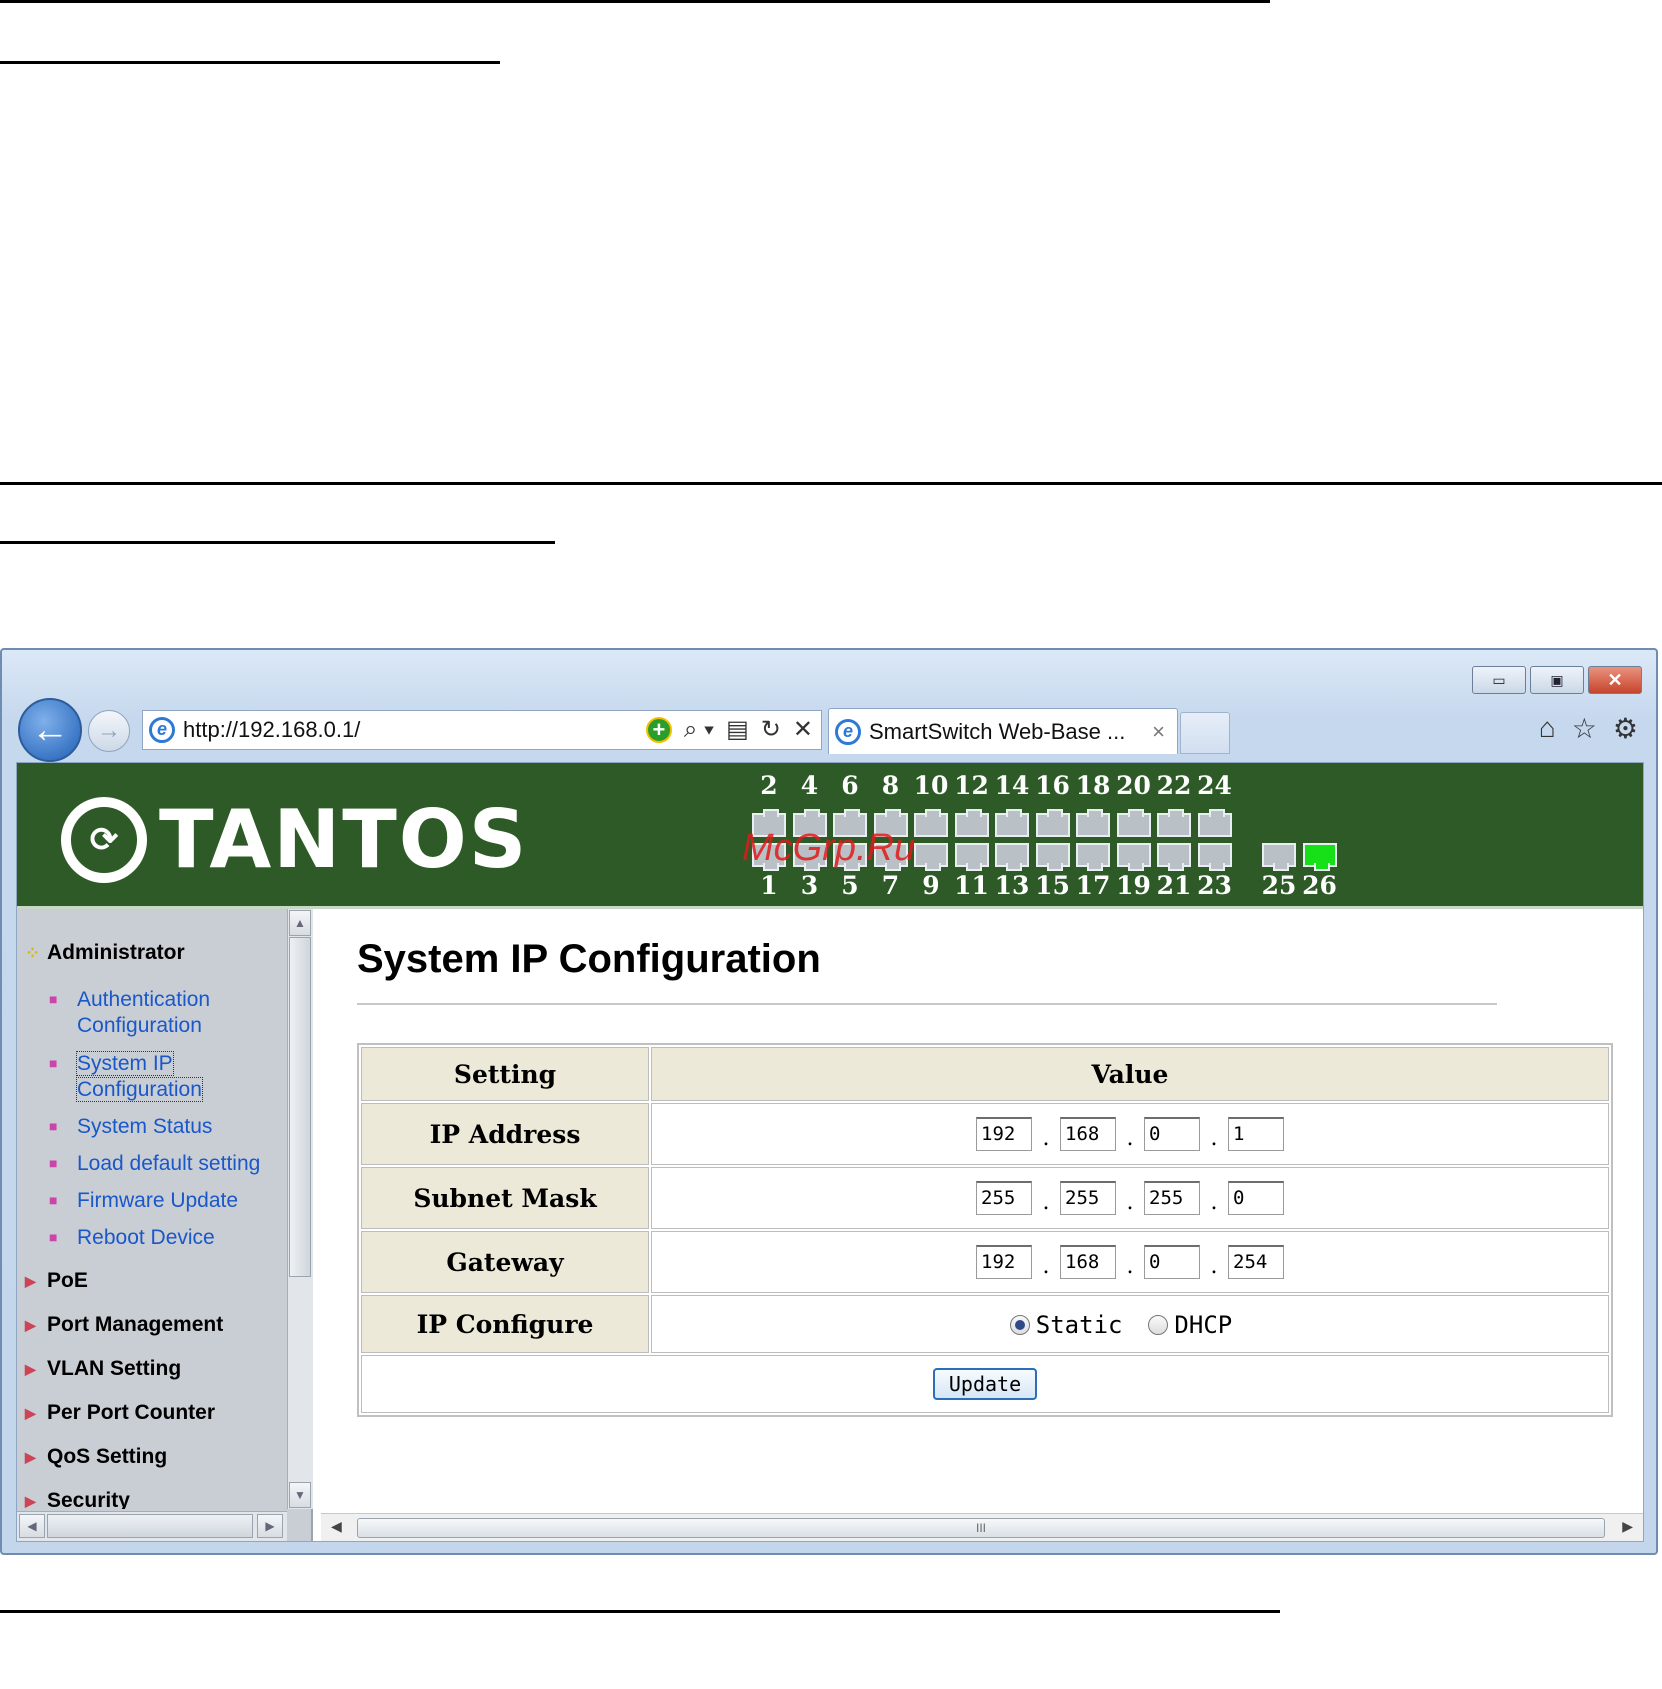 Image resolution: width=1662 pixels, height=1689 pixels. I want to click on sidebar-hscroll-thumb, so click(150, 1526).